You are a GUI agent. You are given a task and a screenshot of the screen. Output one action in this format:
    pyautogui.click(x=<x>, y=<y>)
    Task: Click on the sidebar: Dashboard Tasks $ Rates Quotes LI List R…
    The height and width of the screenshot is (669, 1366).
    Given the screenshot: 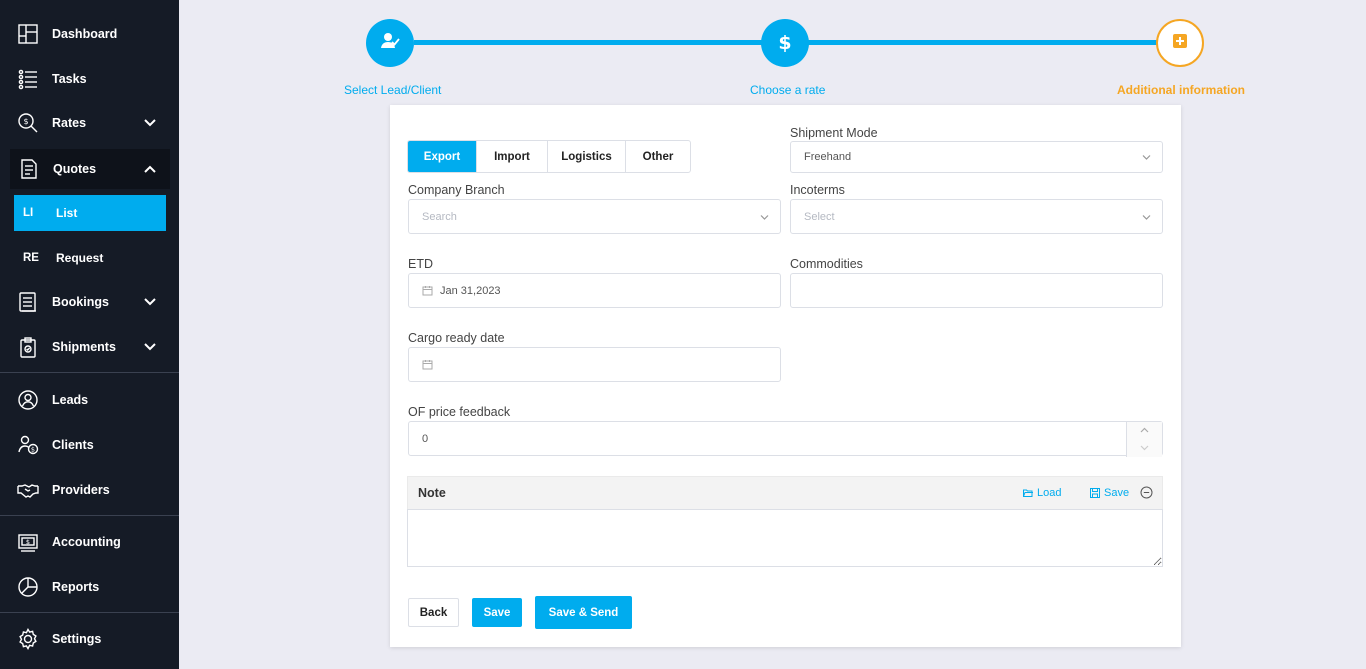 What is the action you would take?
    pyautogui.click(x=89, y=334)
    